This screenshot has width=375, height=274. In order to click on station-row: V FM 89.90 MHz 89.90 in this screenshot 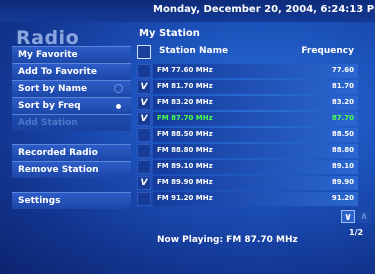, I will do `click(247, 182)`.